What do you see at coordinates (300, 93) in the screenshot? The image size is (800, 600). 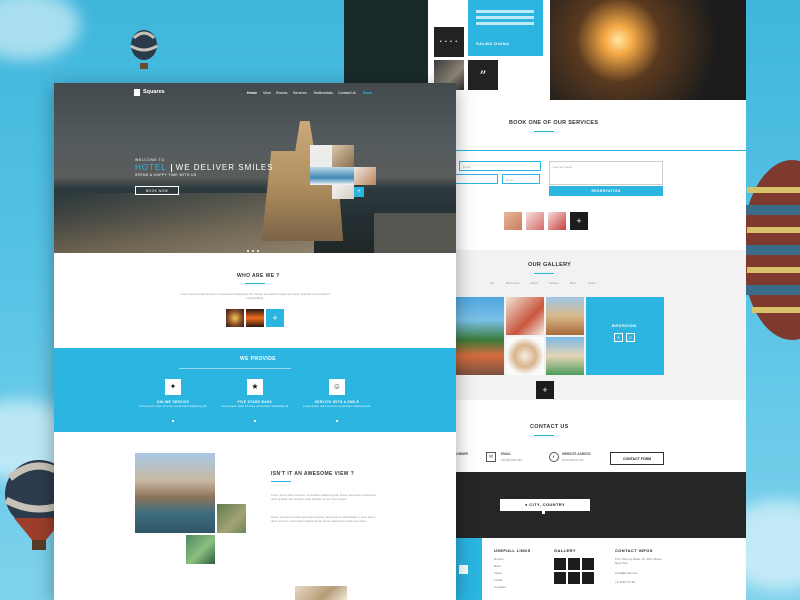 I see `nav-services: Services` at bounding box center [300, 93].